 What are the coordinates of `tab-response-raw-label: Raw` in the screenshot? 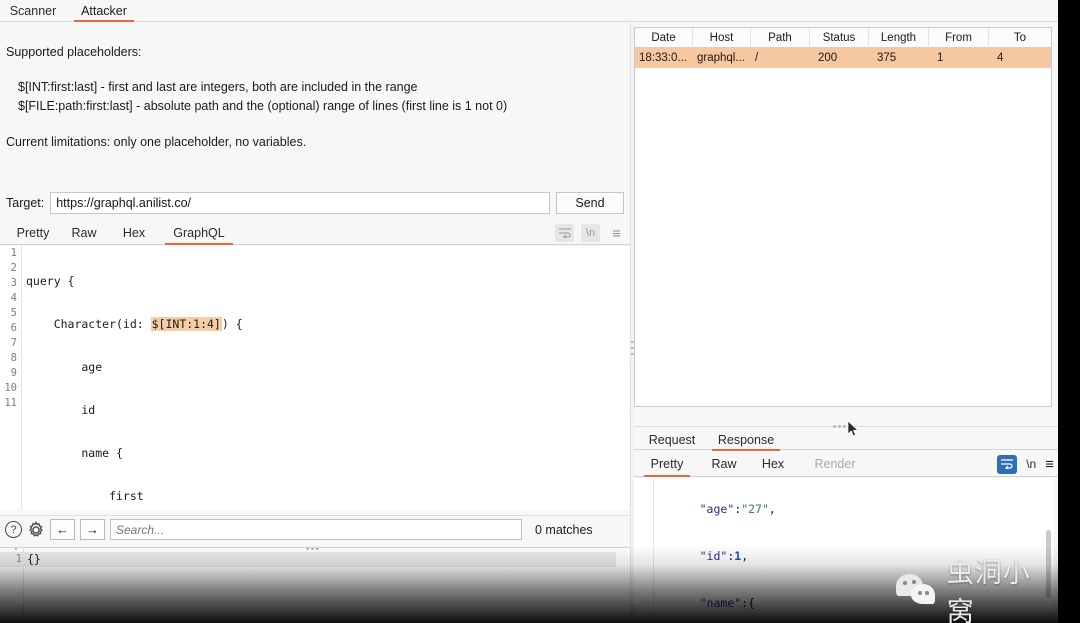 It's located at (724, 464).